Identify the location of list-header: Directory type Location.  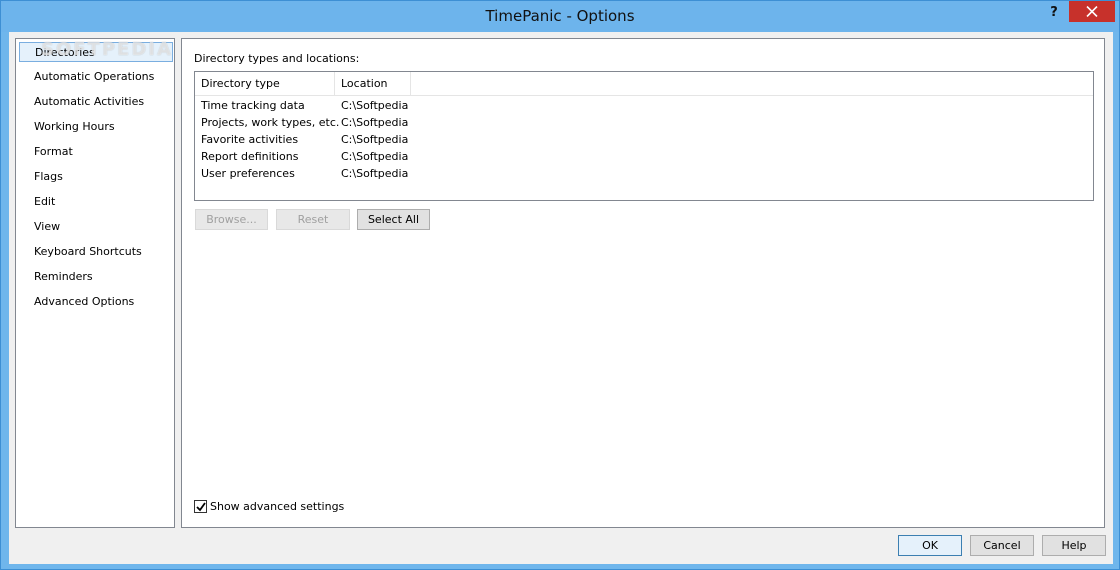
(644, 84).